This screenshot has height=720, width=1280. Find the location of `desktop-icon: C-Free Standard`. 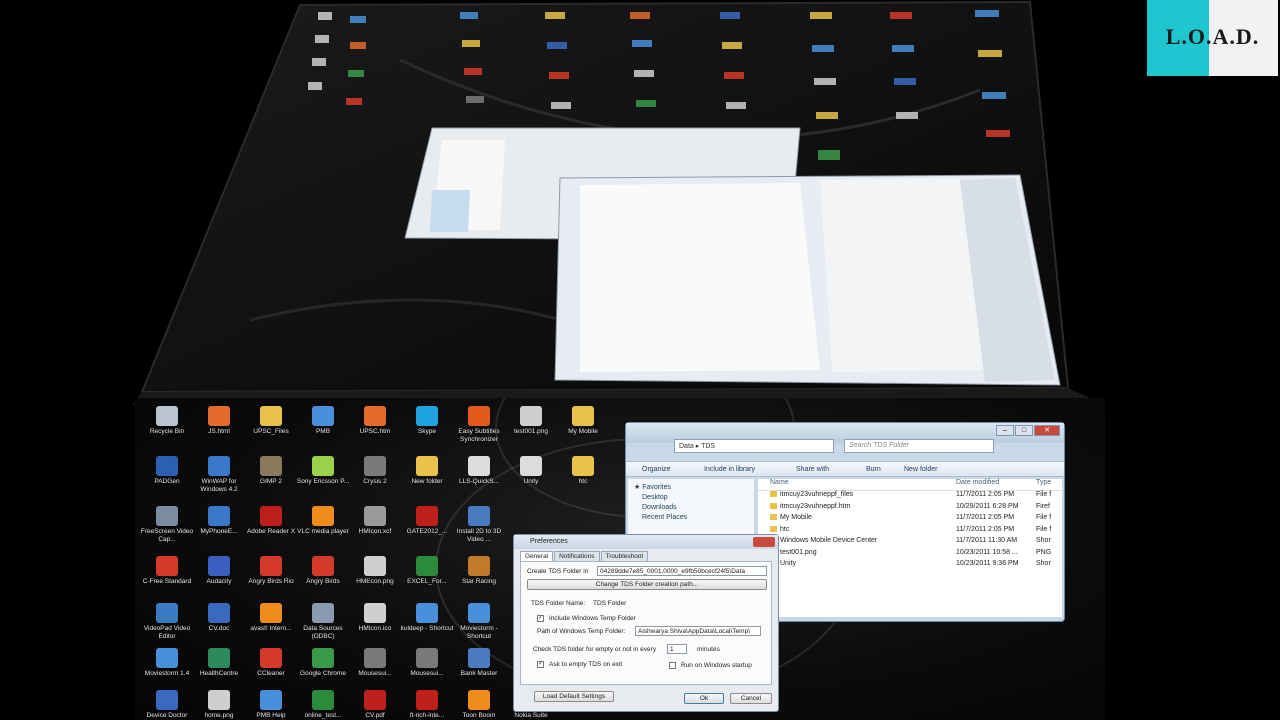

desktop-icon: C-Free Standard is located at coordinates (167, 571).